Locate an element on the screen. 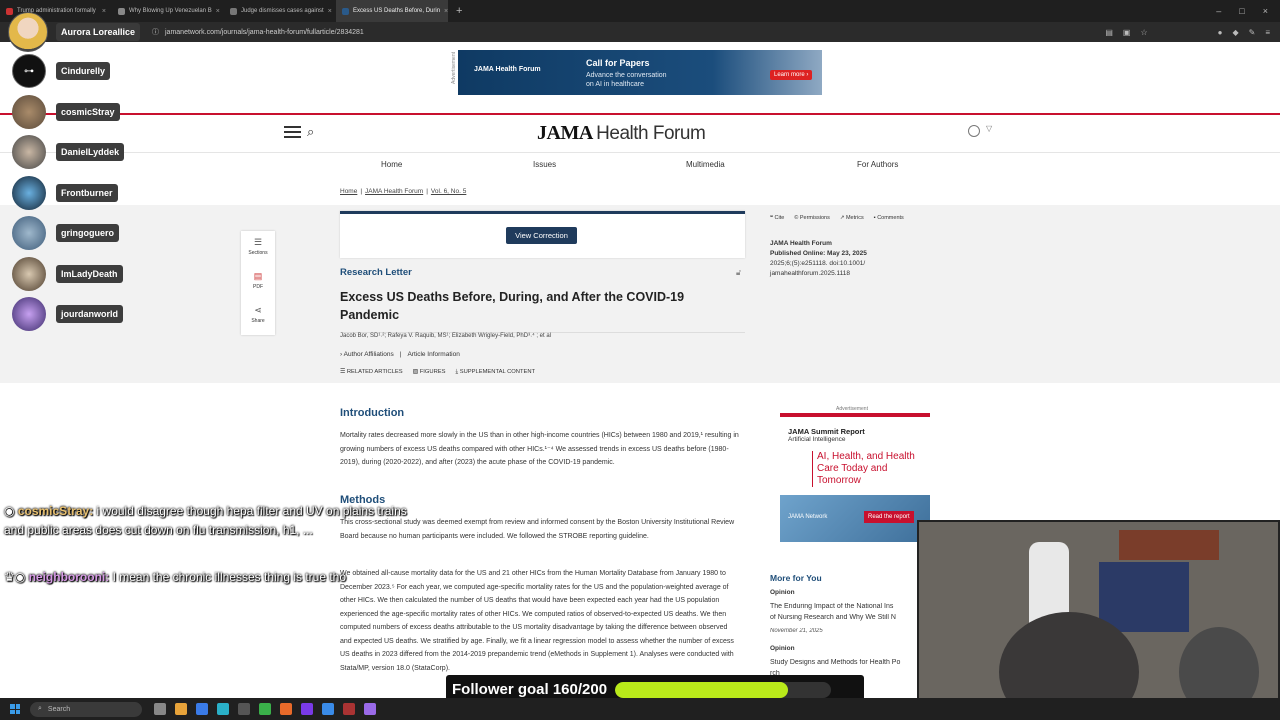 This screenshot has height=720, width=1280. related-label: RELATED ARTICLES is located at coordinates (374, 372).